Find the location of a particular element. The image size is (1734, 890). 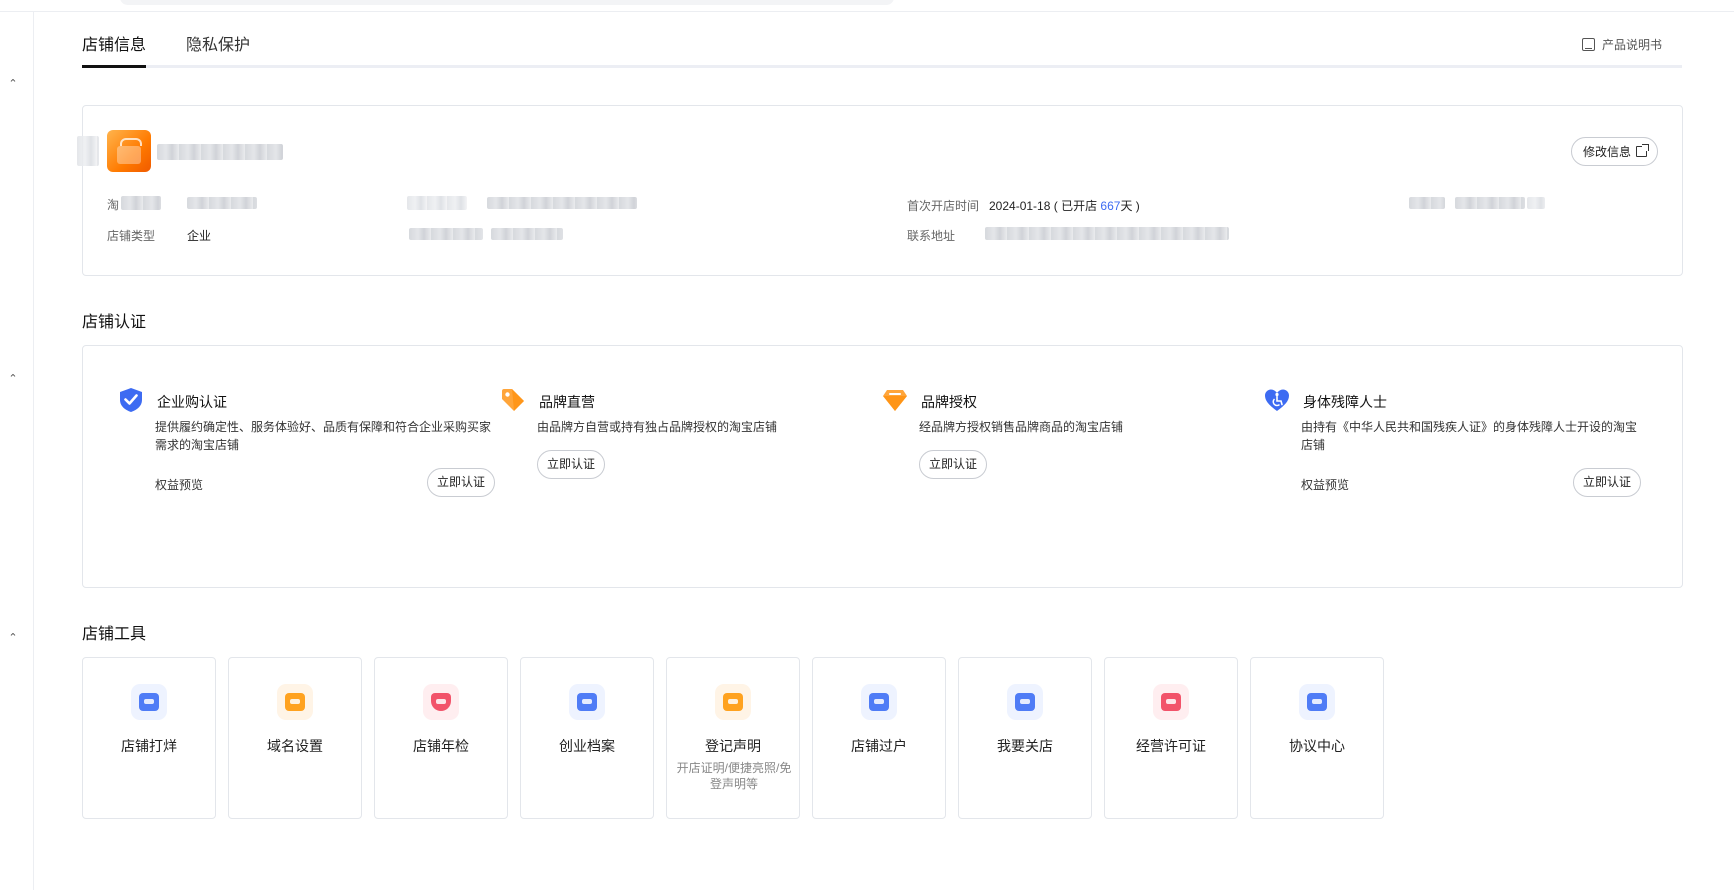

first-open-date-value: 2024-01-18 is located at coordinates (1020, 206).